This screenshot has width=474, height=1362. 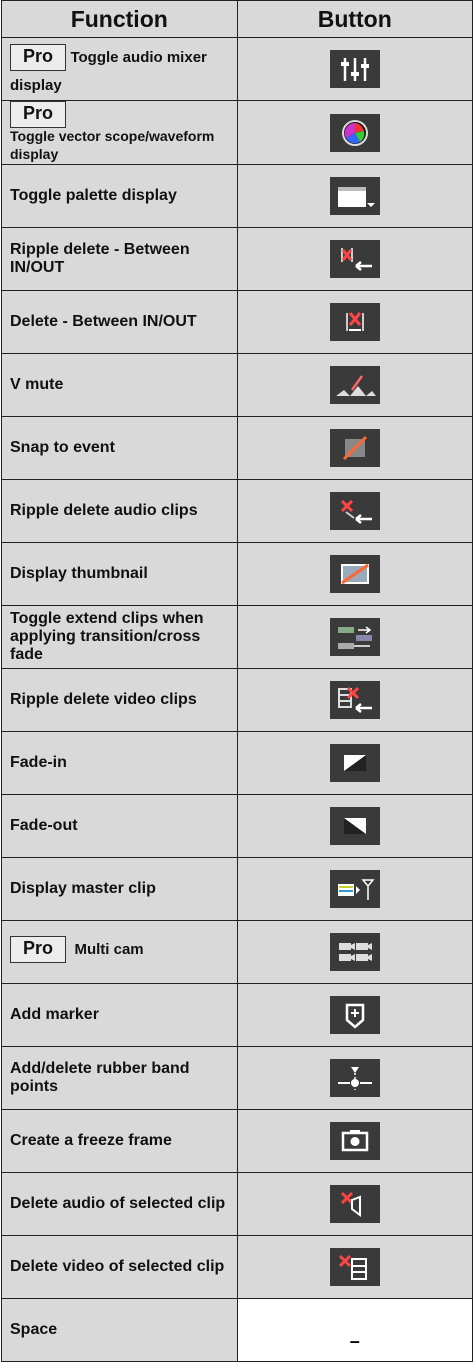 What do you see at coordinates (354, 511) in the screenshot?
I see `ripple-delete-audio-icon` at bounding box center [354, 511].